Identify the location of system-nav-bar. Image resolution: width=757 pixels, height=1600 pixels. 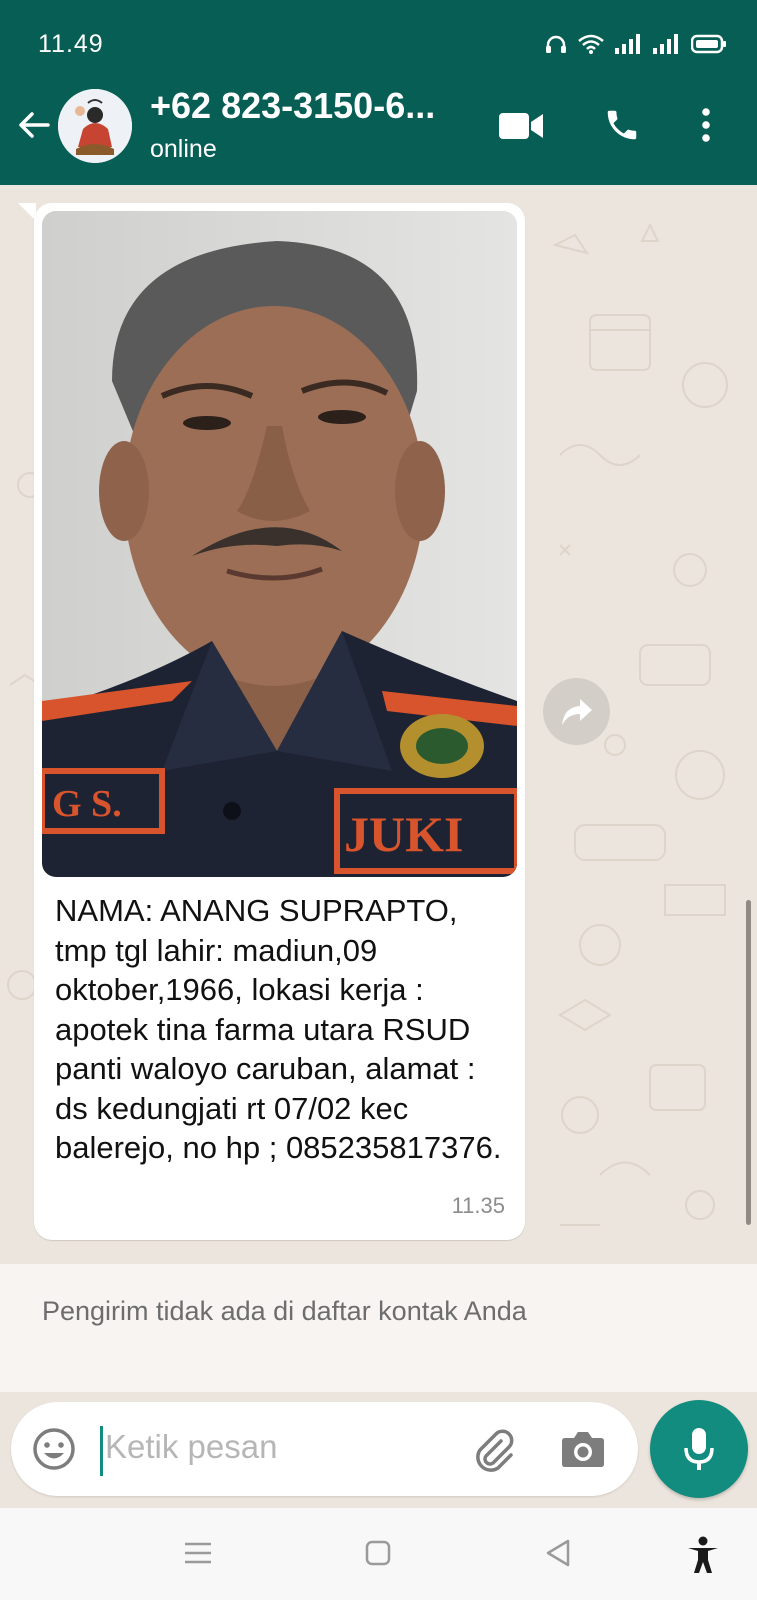
(378, 1554).